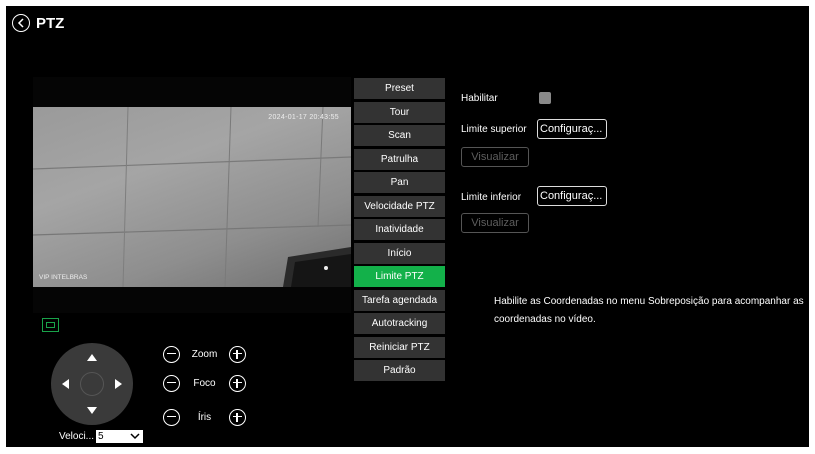 The height and width of the screenshot is (454, 815). What do you see at coordinates (399, 323) in the screenshot?
I see `menu-item-autotracking: Autotracking` at bounding box center [399, 323].